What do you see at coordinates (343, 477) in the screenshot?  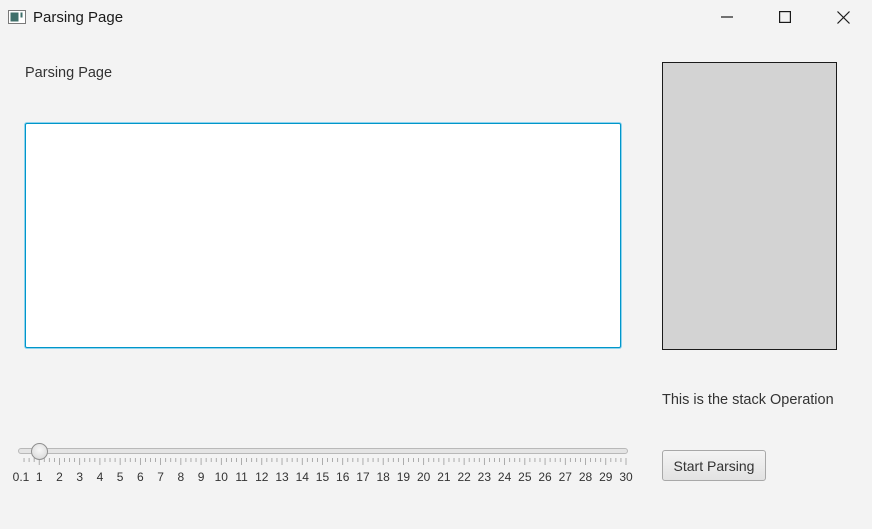 I see `slider-tick-label: 16` at bounding box center [343, 477].